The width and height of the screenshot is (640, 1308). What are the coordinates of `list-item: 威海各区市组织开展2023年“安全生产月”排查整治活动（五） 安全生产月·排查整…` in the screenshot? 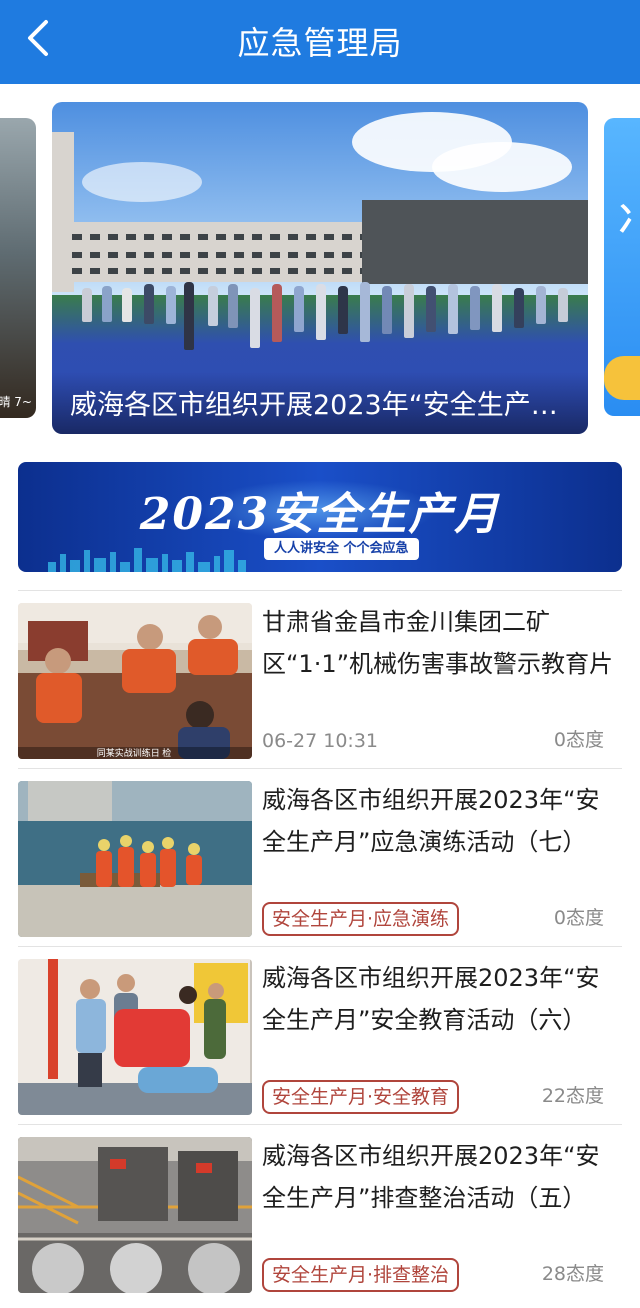 It's located at (320, 1213).